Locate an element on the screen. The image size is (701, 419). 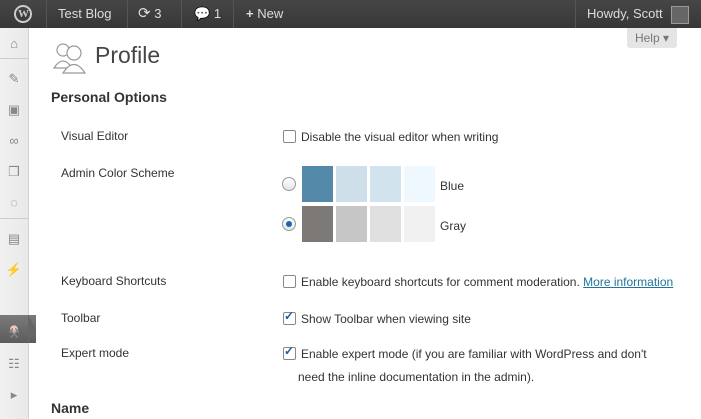
more-information-link: More information is located at coordinates (628, 282).